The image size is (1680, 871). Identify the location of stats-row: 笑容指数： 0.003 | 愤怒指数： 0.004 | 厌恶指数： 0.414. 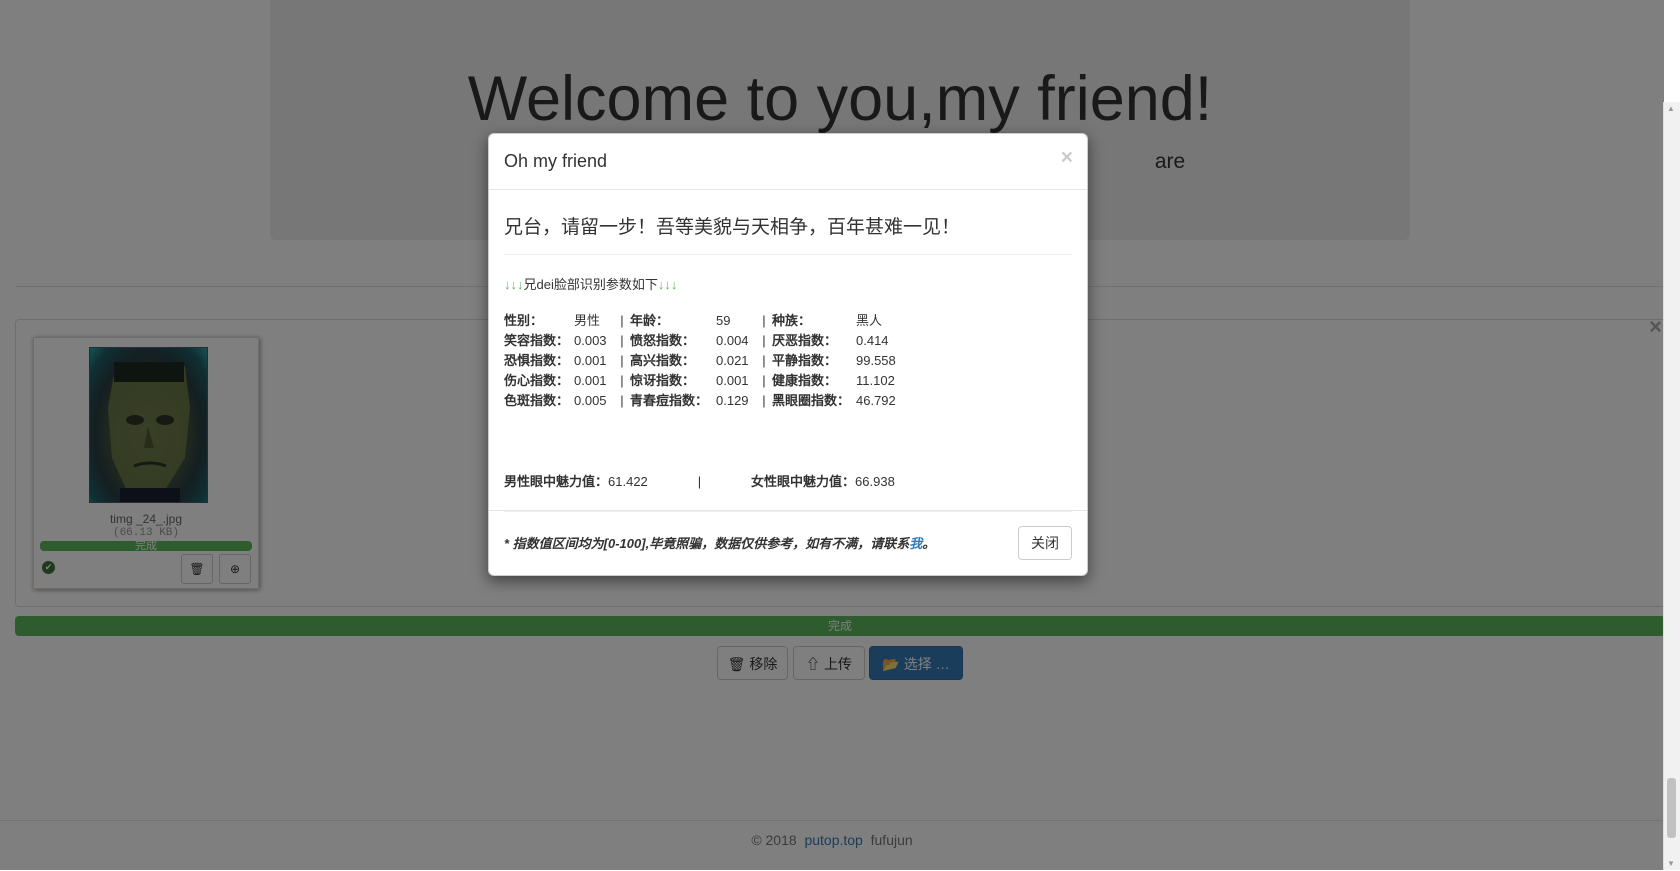
(710, 341).